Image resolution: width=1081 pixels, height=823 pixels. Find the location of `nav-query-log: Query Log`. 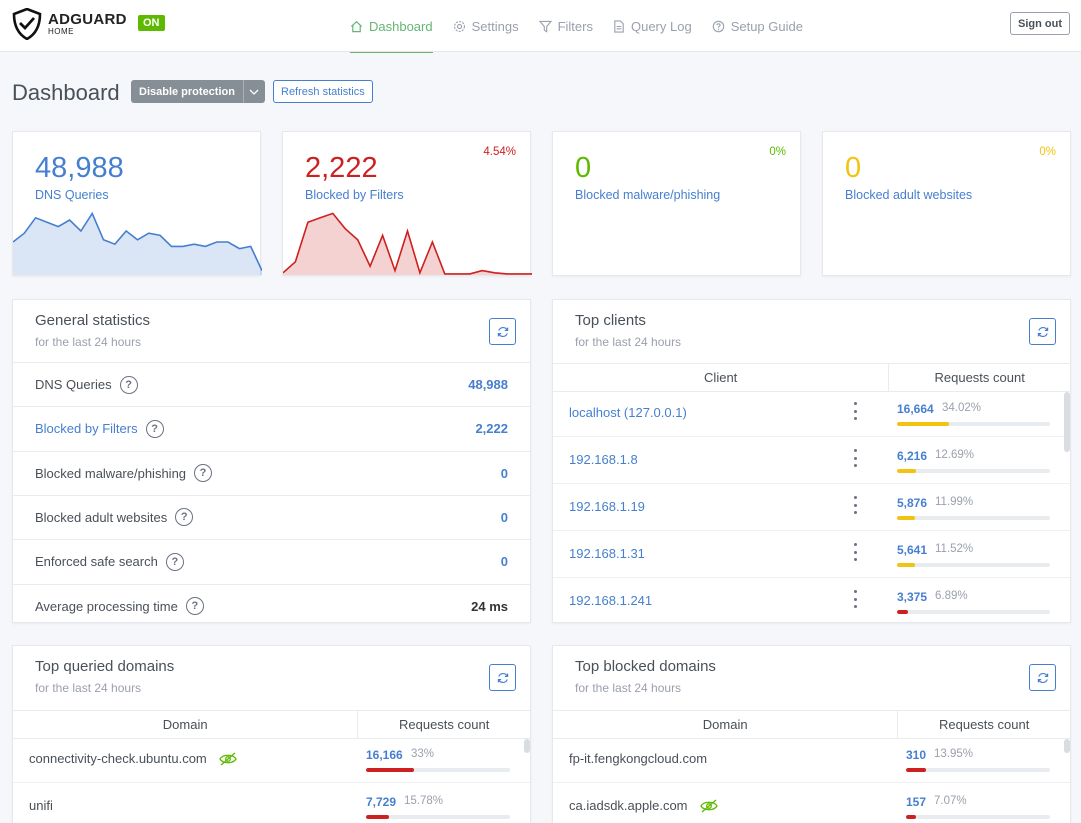

nav-query-log: Query Log is located at coordinates (652, 26).